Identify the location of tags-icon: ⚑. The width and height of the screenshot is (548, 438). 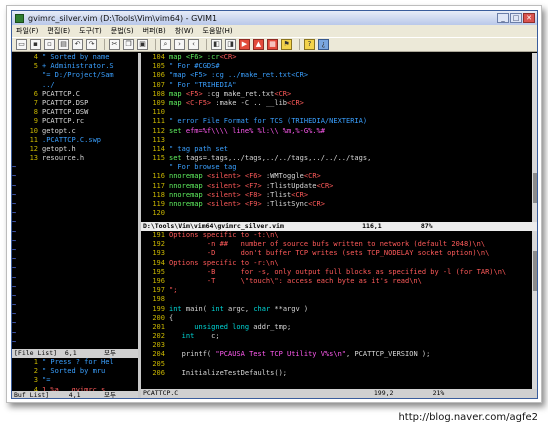
(286, 44).